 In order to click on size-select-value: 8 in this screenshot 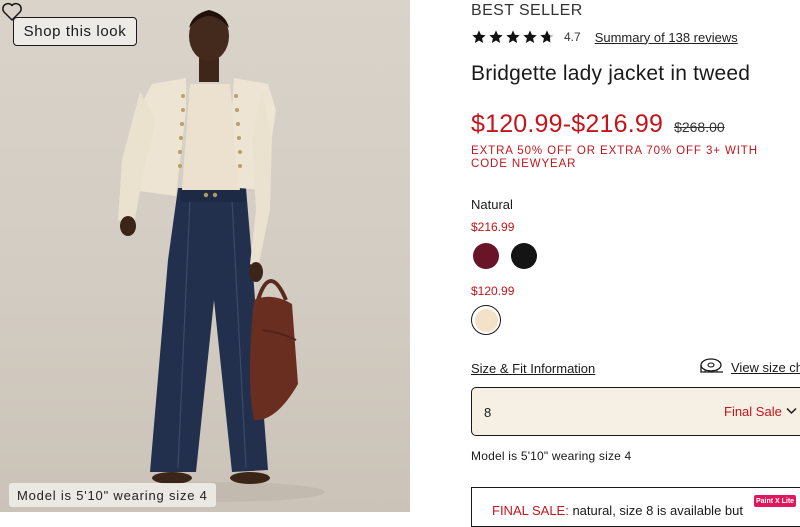, I will do `click(488, 412)`.